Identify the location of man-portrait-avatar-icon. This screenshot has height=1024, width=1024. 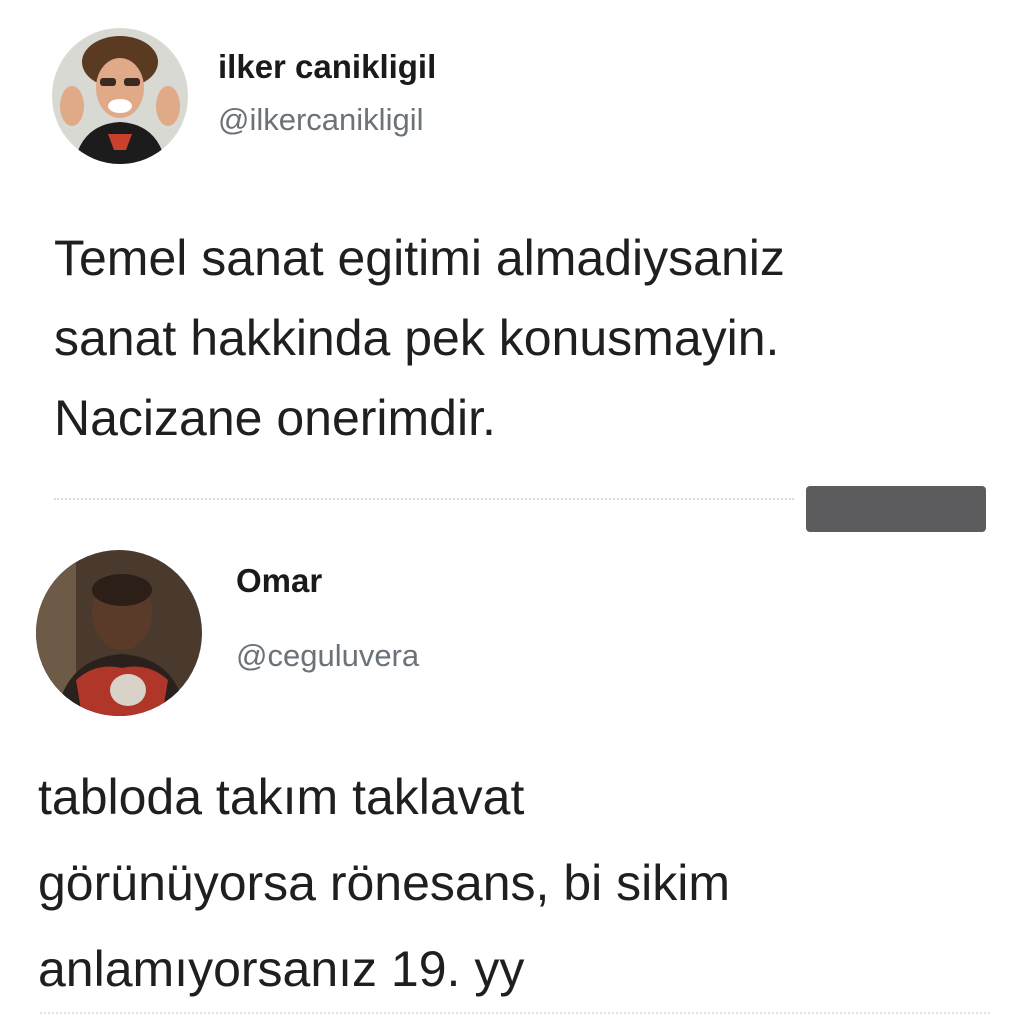
(119, 633).